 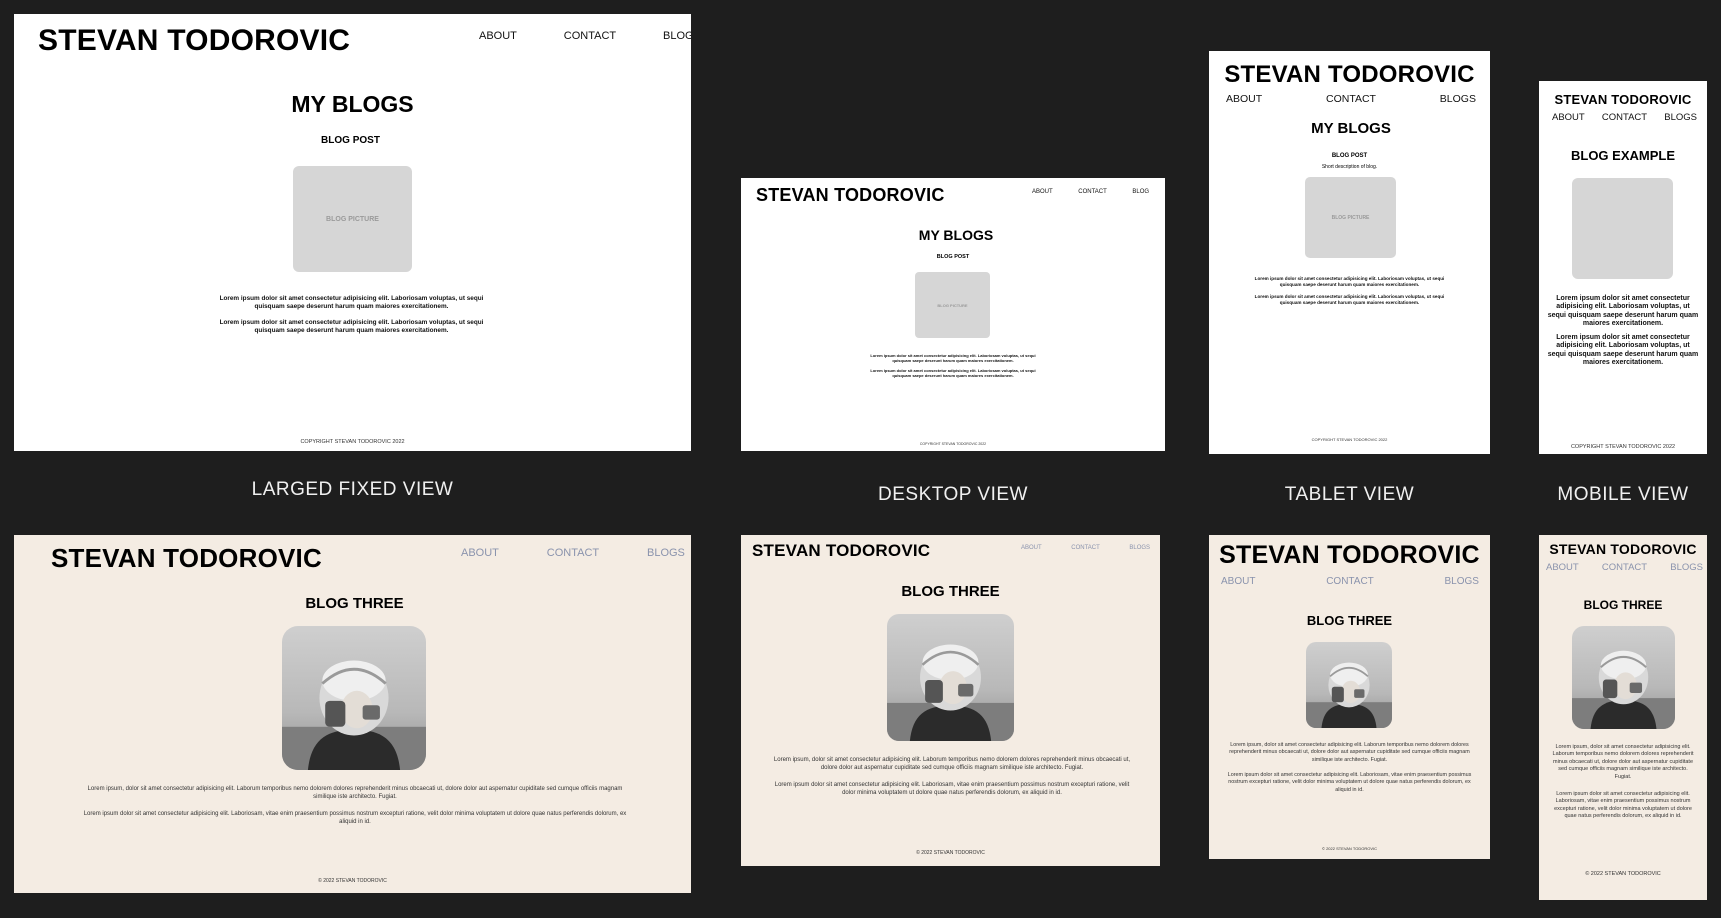 I want to click on page-title: BLOG EXAMPLE, so click(x=1622, y=155).